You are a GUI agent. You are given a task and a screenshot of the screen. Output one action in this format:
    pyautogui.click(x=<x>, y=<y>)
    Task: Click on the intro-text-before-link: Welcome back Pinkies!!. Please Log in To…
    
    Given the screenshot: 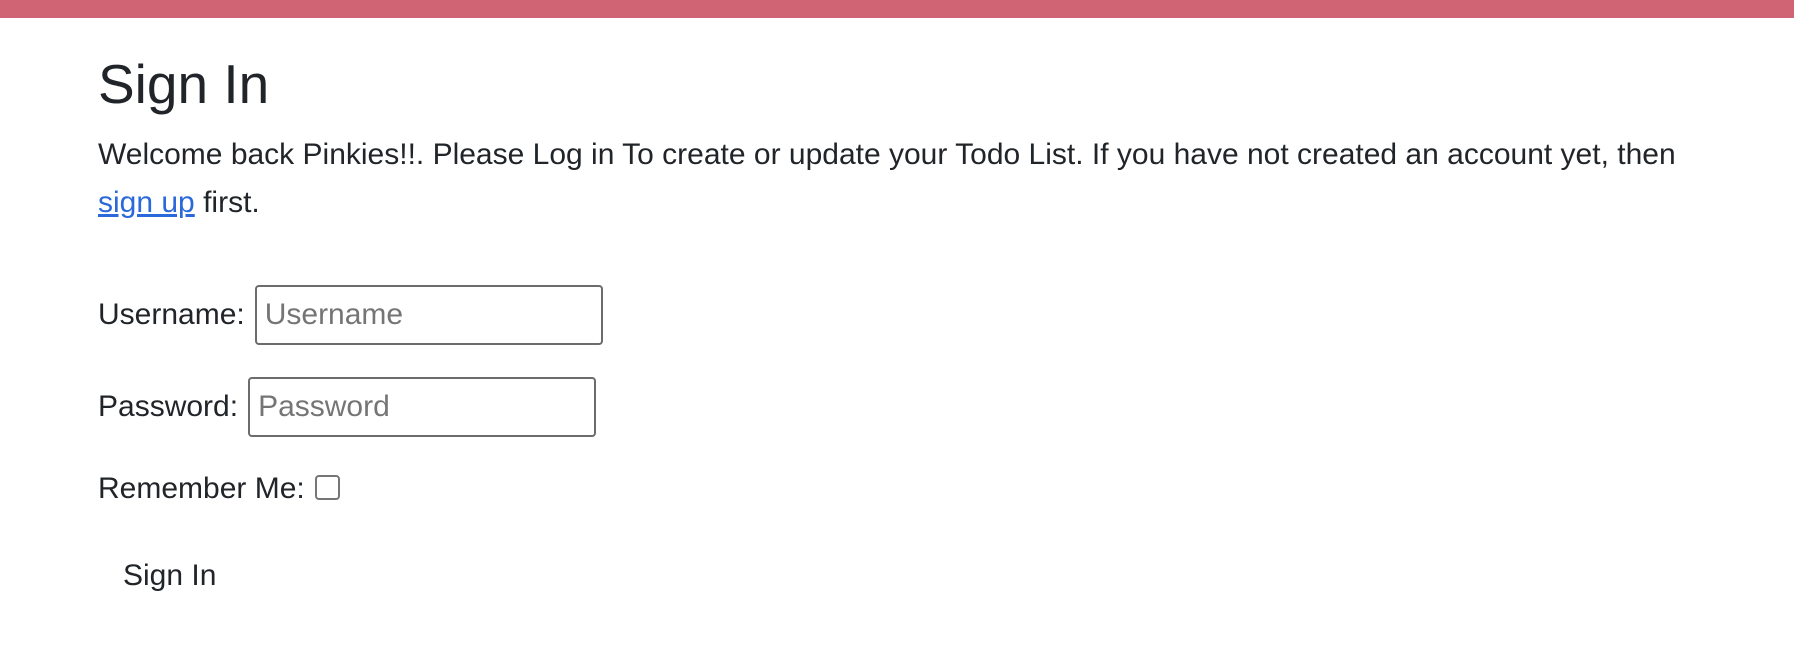 What is the action you would take?
    pyautogui.click(x=887, y=154)
    